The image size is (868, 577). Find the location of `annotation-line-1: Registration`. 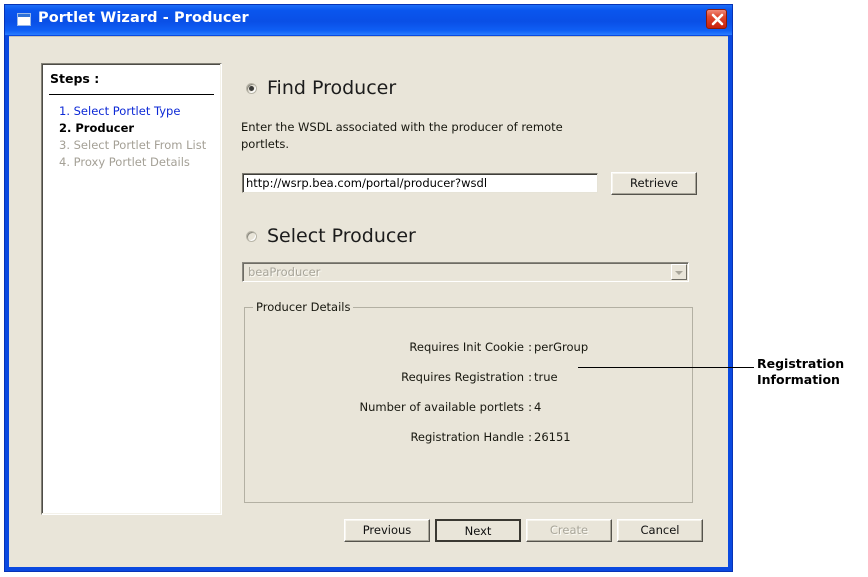

annotation-line-1: Registration is located at coordinates (801, 363).